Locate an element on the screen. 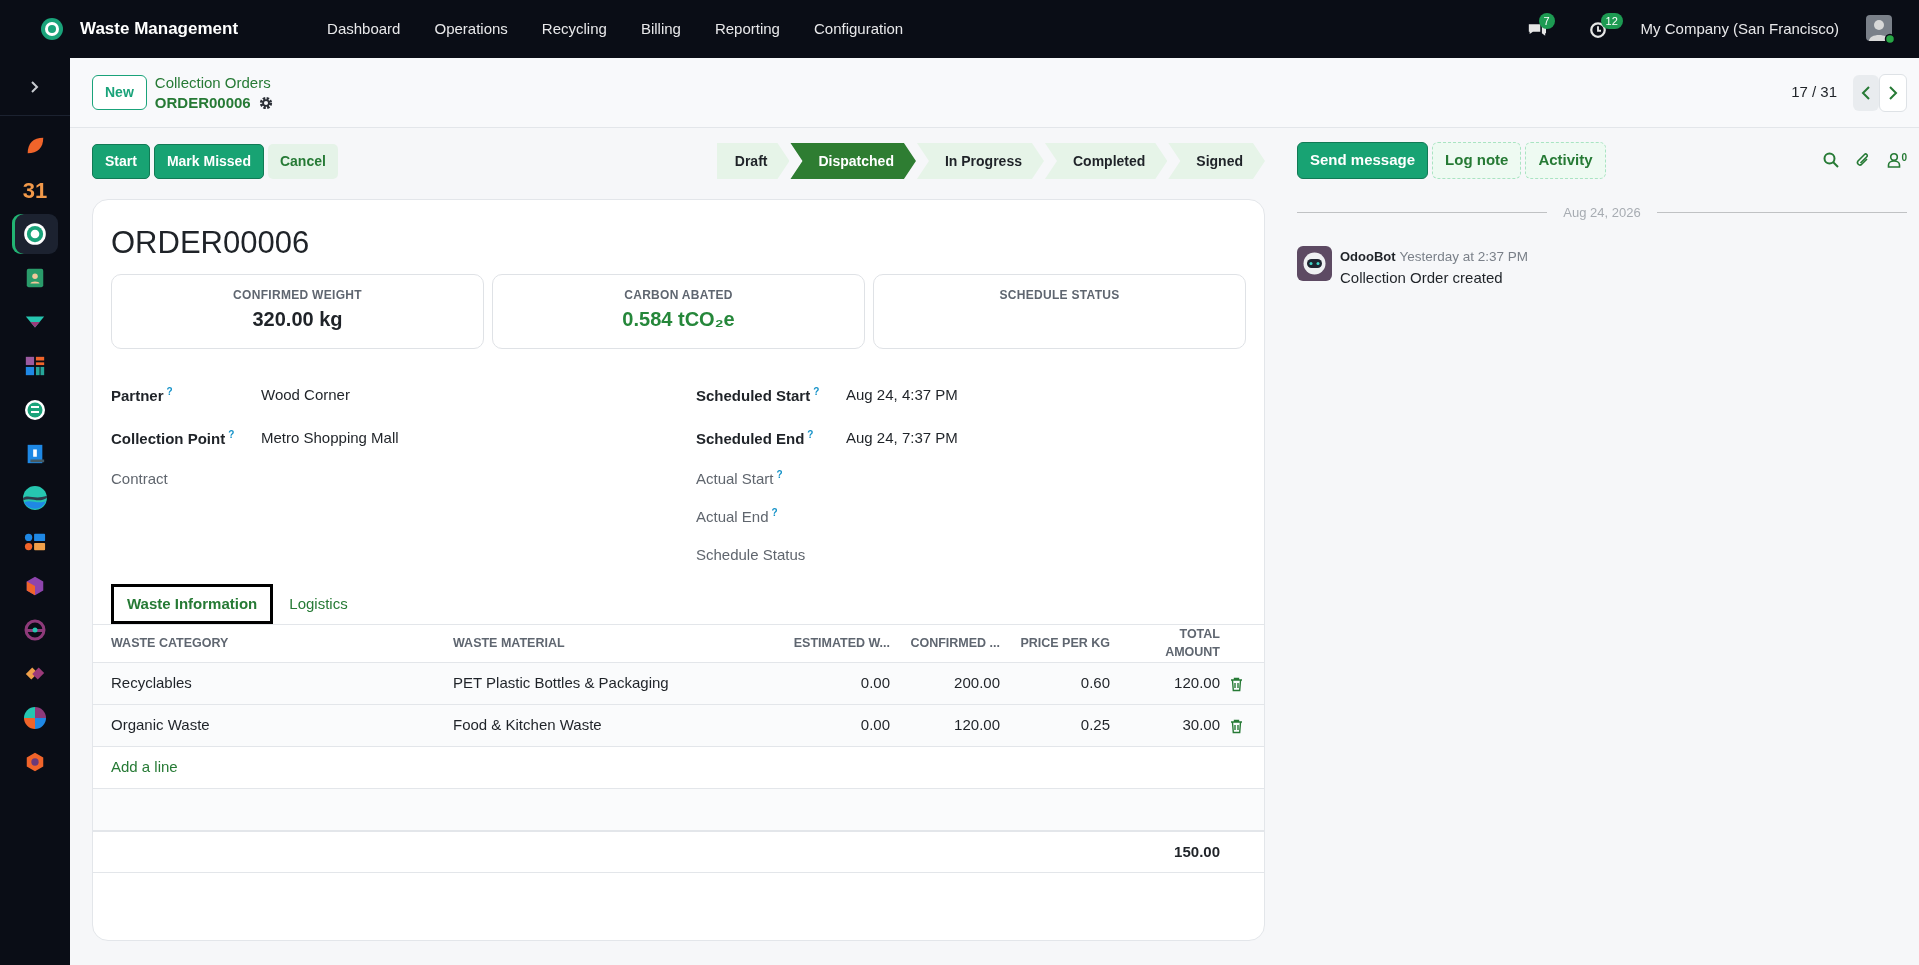  company-switcher: My Company (San Francisco) is located at coordinates (1739, 29).